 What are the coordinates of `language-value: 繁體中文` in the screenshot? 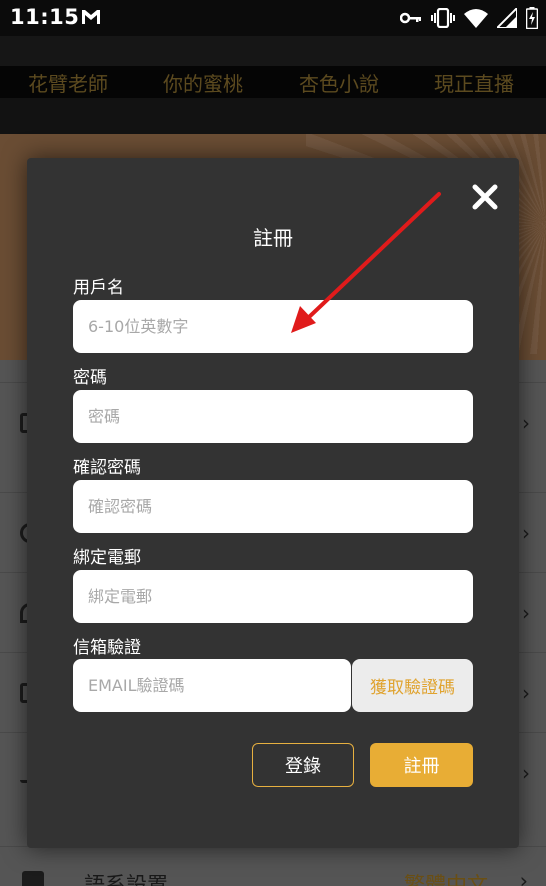 It's located at (446, 879).